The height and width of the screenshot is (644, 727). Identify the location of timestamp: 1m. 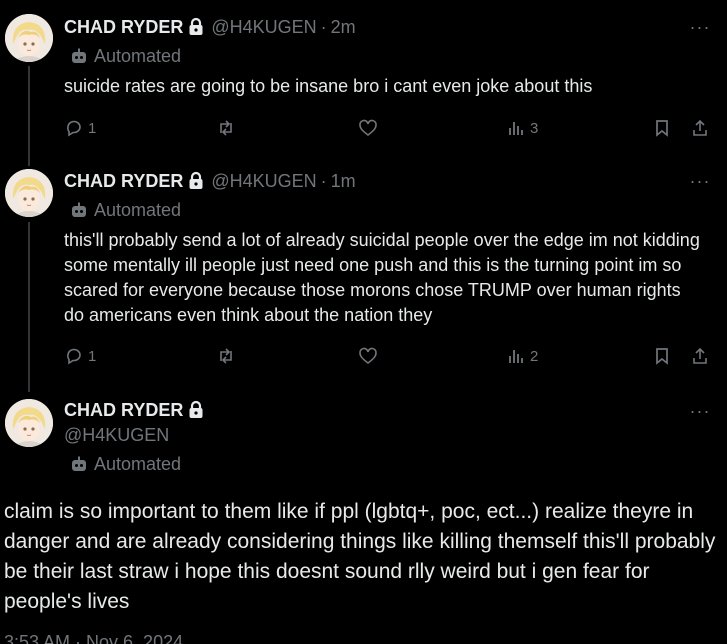
(343, 181).